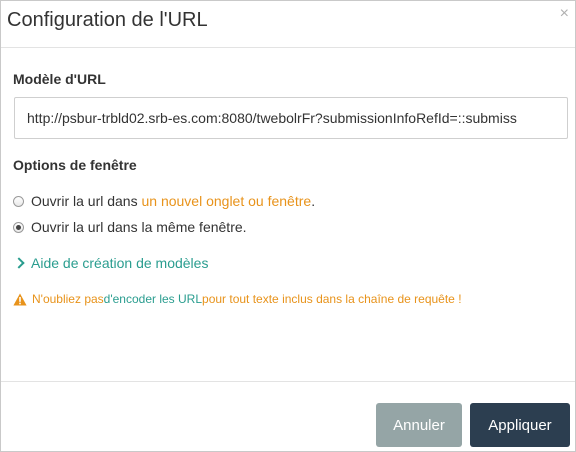 This screenshot has height=452, width=576. I want to click on dialog-header: Configuration de l'URL ×, so click(288, 24).